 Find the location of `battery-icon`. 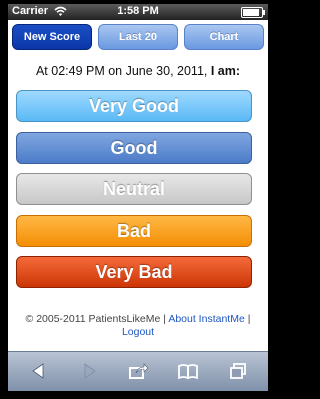

battery-icon is located at coordinates (253, 12).